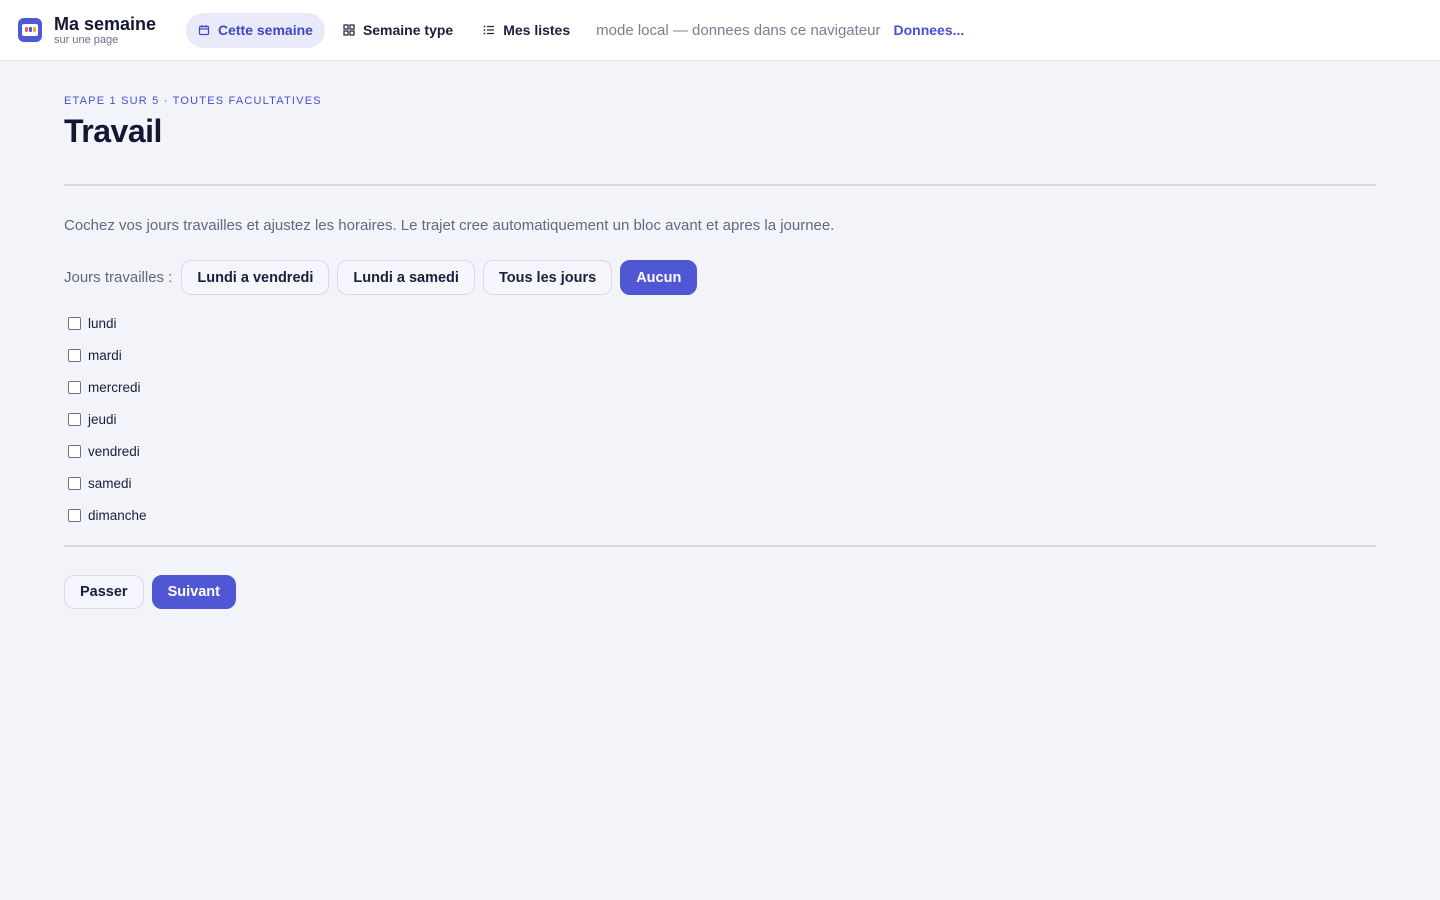 Image resolution: width=1440 pixels, height=900 pixels. Describe the element at coordinates (489, 30) in the screenshot. I see `list-icon` at that location.